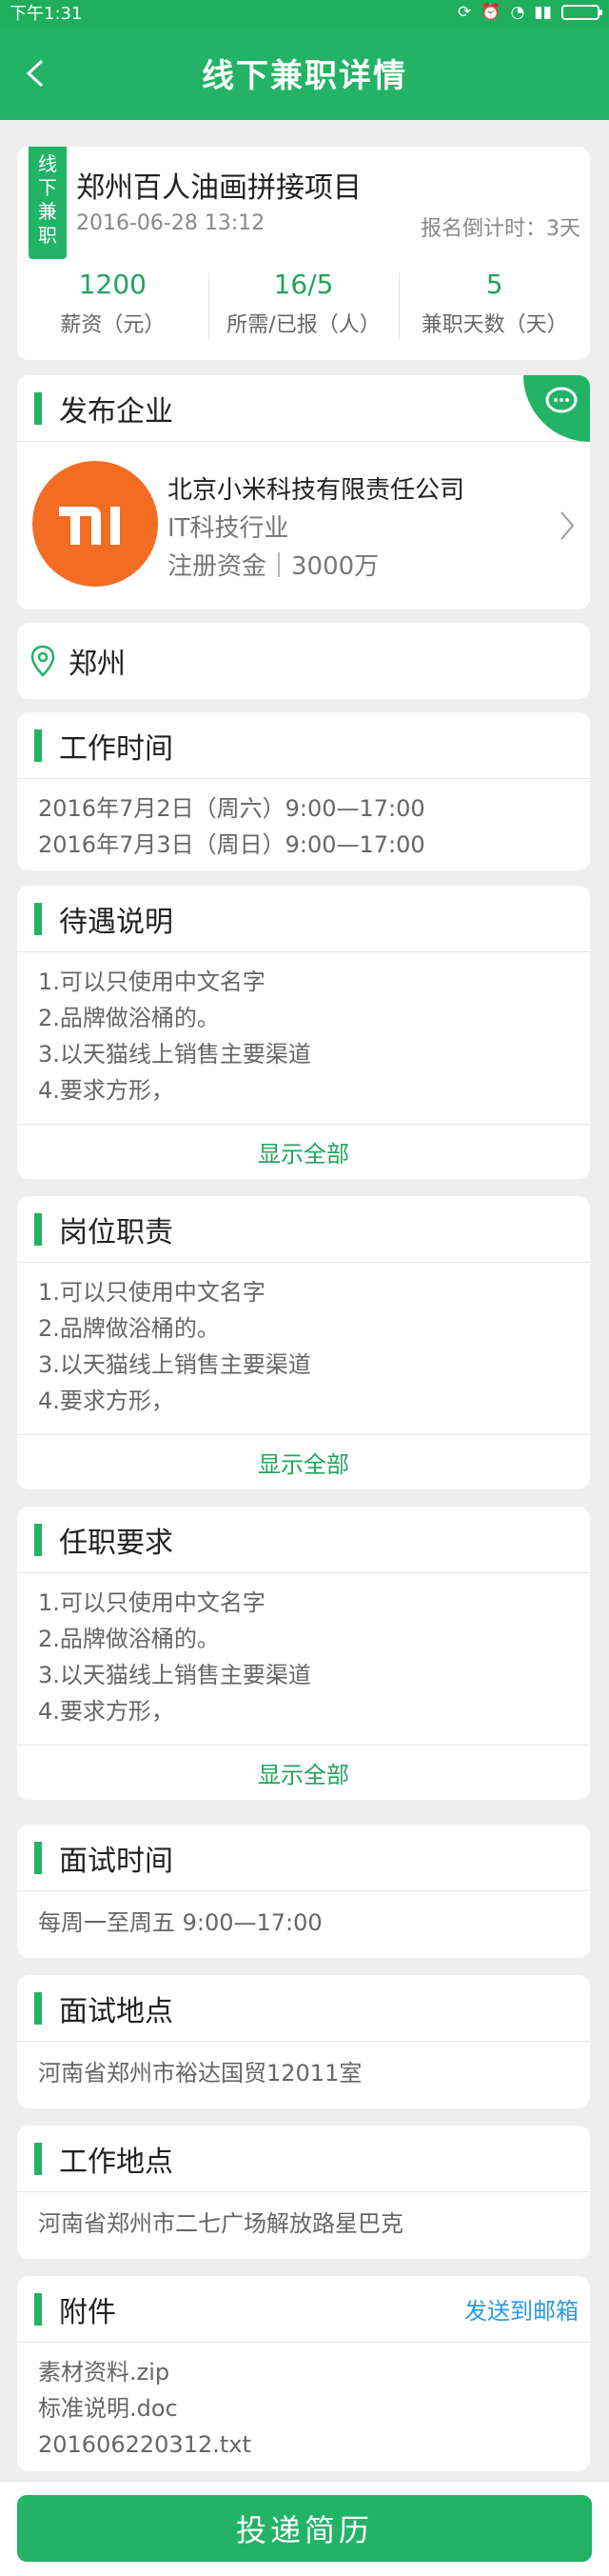  What do you see at coordinates (567, 526) in the screenshot?
I see `chevron-right-icon` at bounding box center [567, 526].